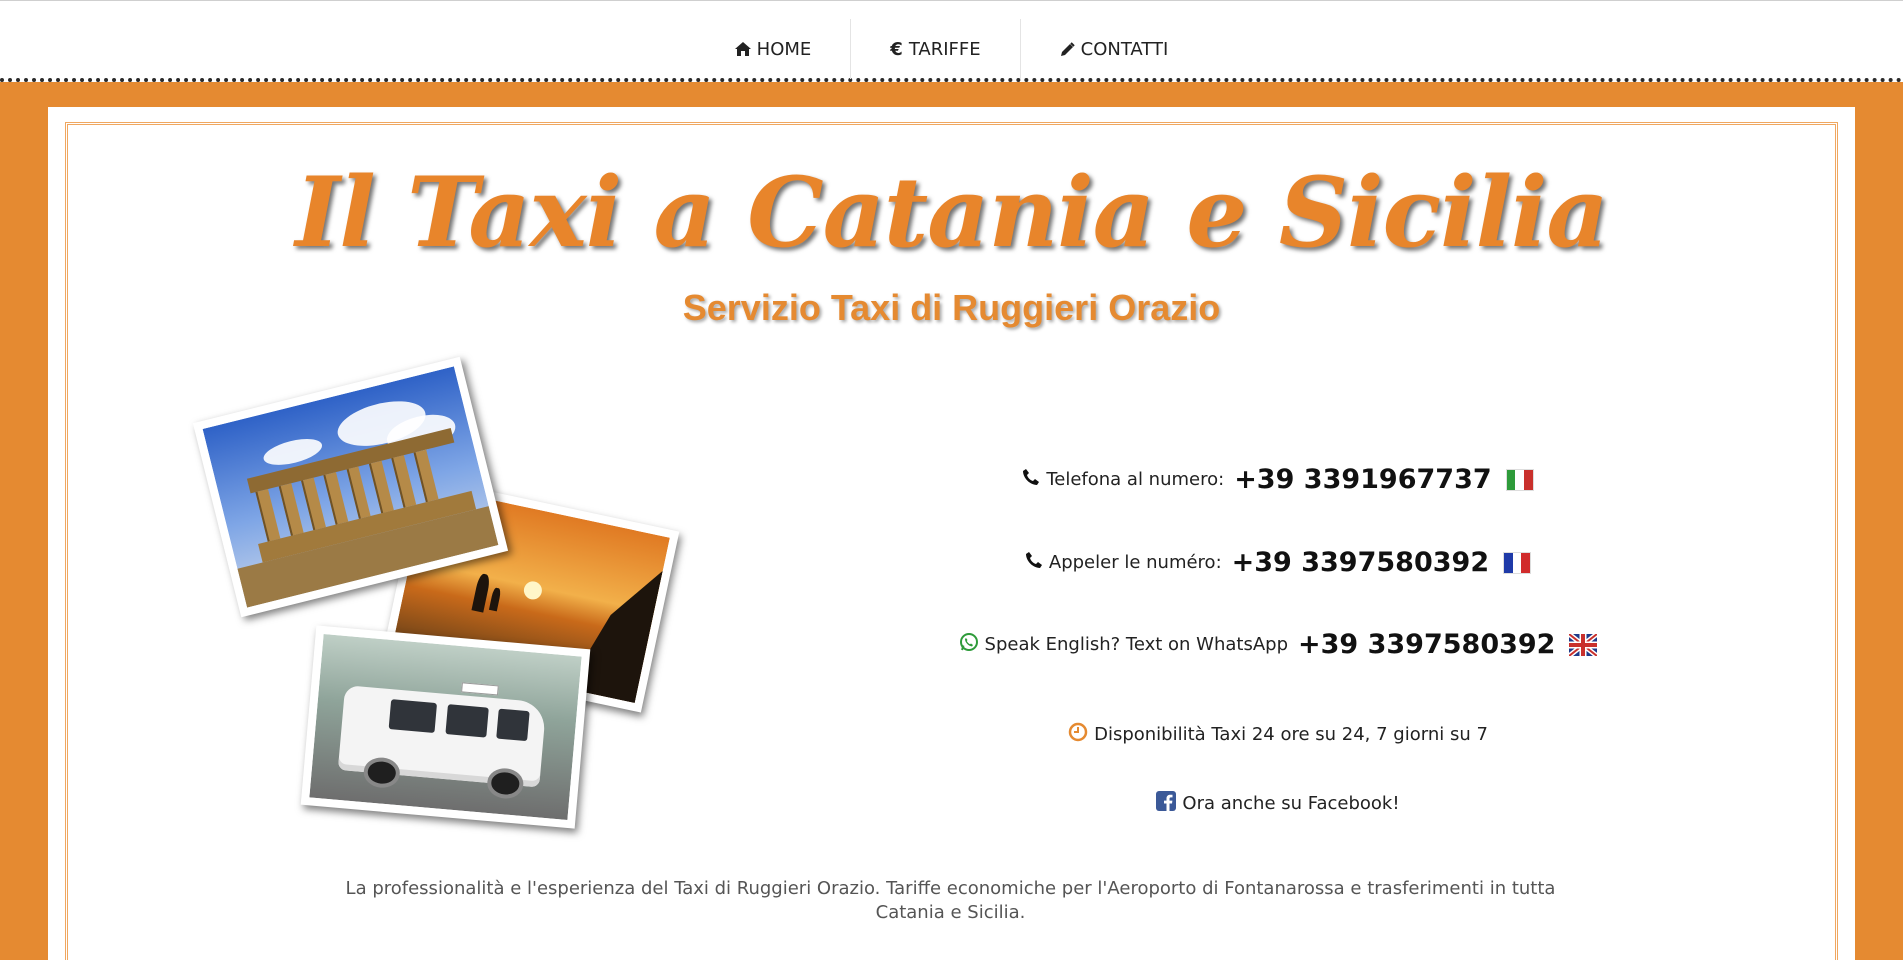 This screenshot has height=960, width=1903. Describe the element at coordinates (1360, 562) in the screenshot. I see `phone-french-number: +39 3397580392` at that location.